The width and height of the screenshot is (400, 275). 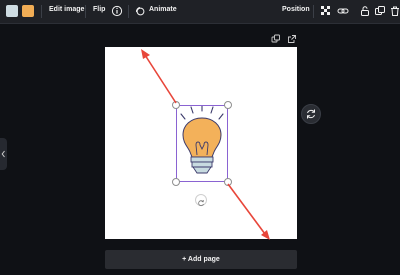 What do you see at coordinates (145, 54) in the screenshot?
I see `arrow-up-left-head` at bounding box center [145, 54].